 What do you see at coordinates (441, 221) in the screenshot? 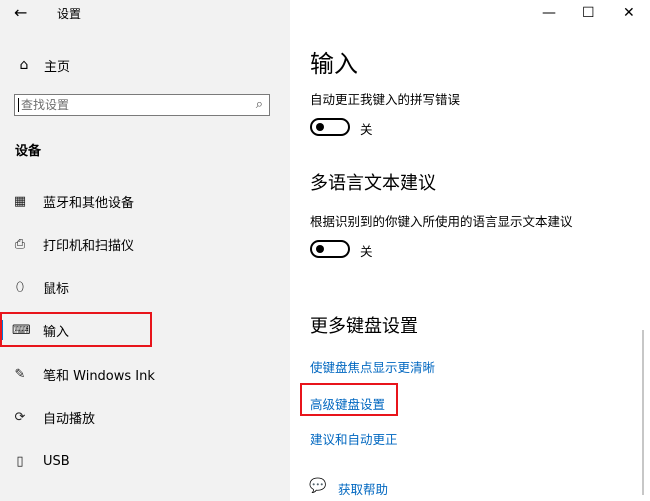
I see `multilingual-label: 根据识别到的你键入所使用的语言显示文本建议` at bounding box center [441, 221].